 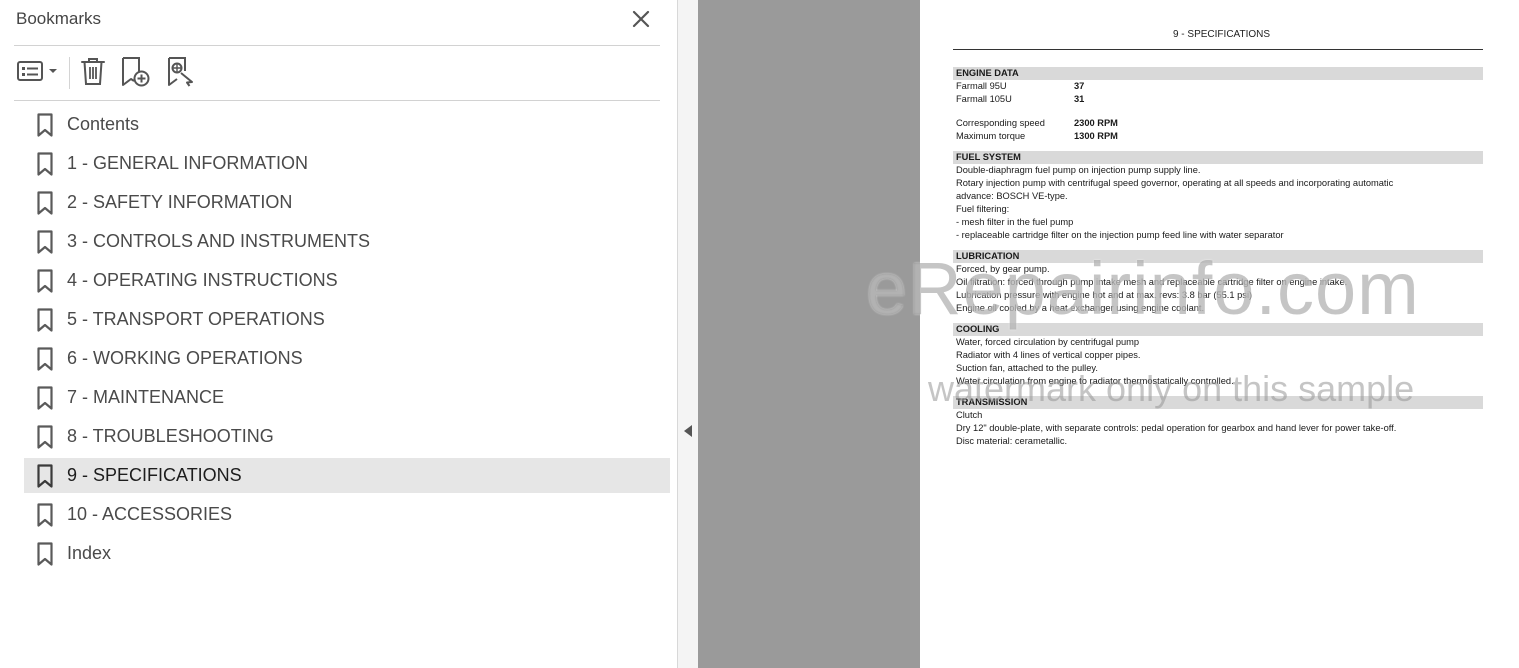 I want to click on bookmark-label: 3 - CONTROLS AND INSTRUMENTS, so click(x=219, y=241).